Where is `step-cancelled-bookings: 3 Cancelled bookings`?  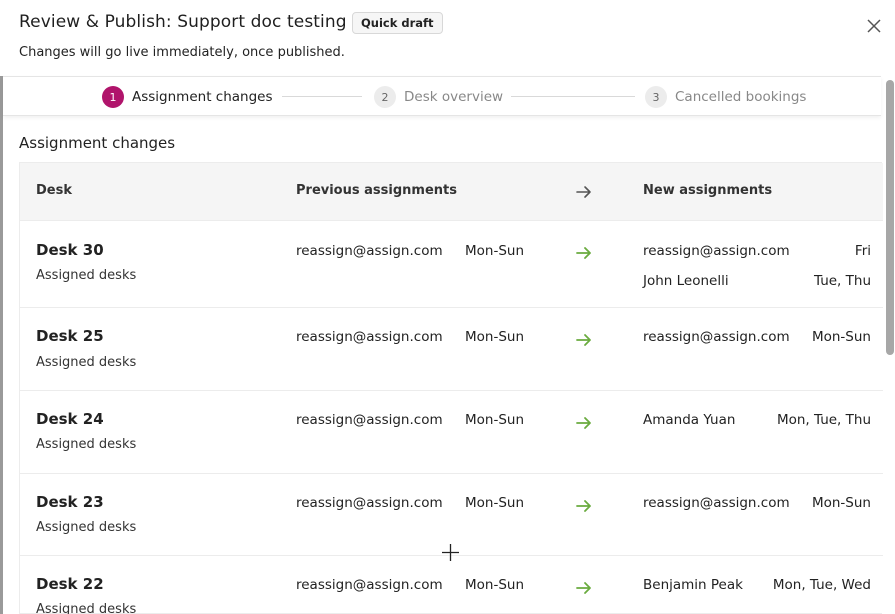 step-cancelled-bookings: 3 Cancelled bookings is located at coordinates (725, 97).